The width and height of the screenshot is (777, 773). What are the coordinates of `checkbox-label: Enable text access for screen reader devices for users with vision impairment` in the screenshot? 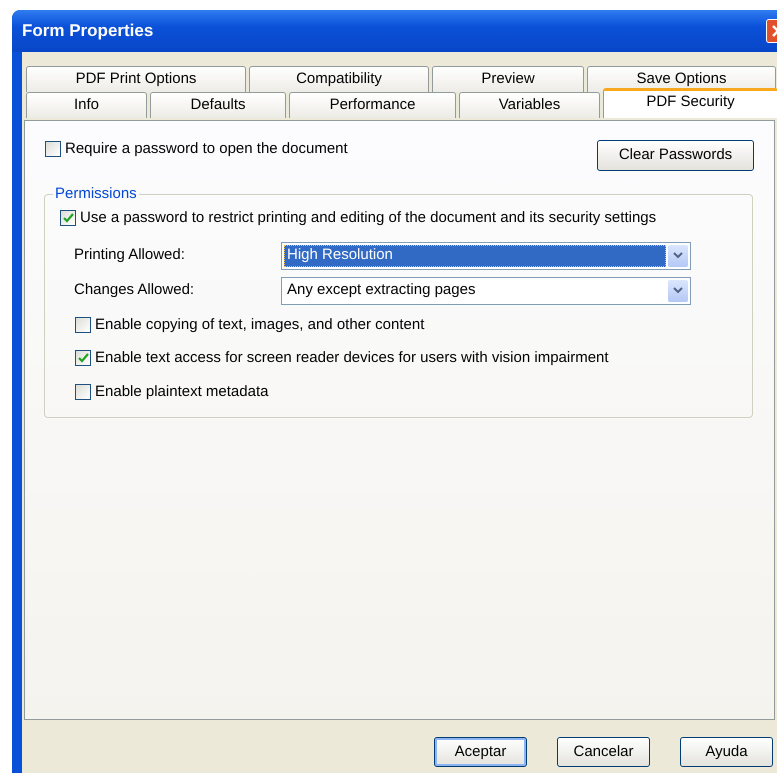 It's located at (352, 358).